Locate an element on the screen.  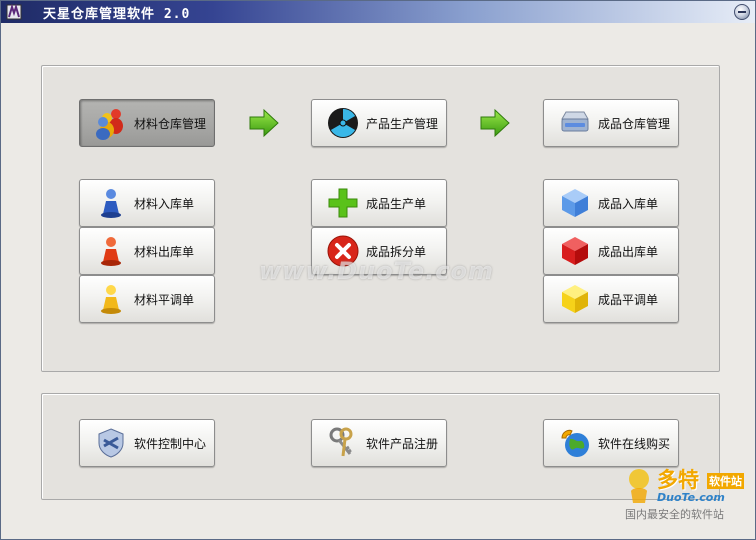
watermark-brand: 多特 is located at coordinates (678, 480).